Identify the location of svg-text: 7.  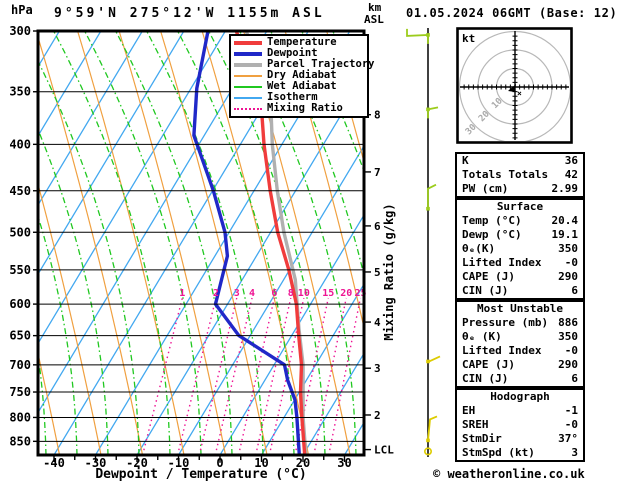
(377, 172).